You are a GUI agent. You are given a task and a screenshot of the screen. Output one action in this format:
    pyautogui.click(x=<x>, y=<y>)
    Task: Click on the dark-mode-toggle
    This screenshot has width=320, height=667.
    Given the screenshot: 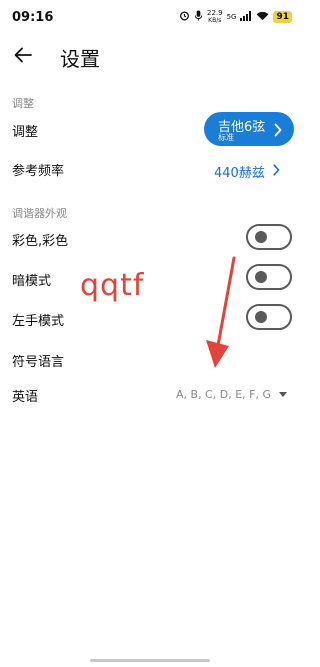 What is the action you would take?
    pyautogui.click(x=269, y=277)
    